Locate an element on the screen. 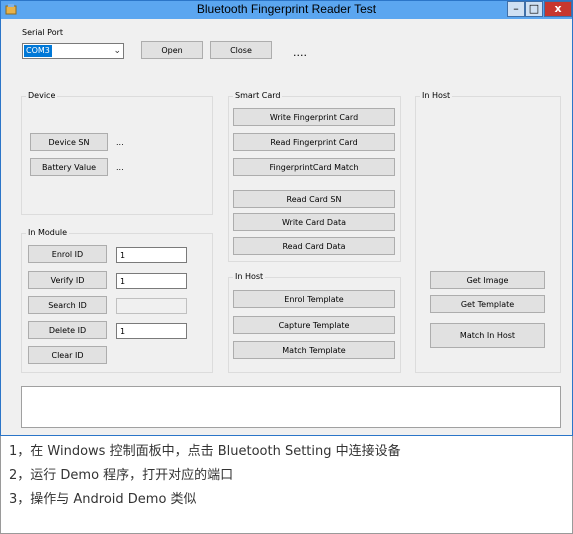 The image size is (573, 534). search-id-input is located at coordinates (151, 306).